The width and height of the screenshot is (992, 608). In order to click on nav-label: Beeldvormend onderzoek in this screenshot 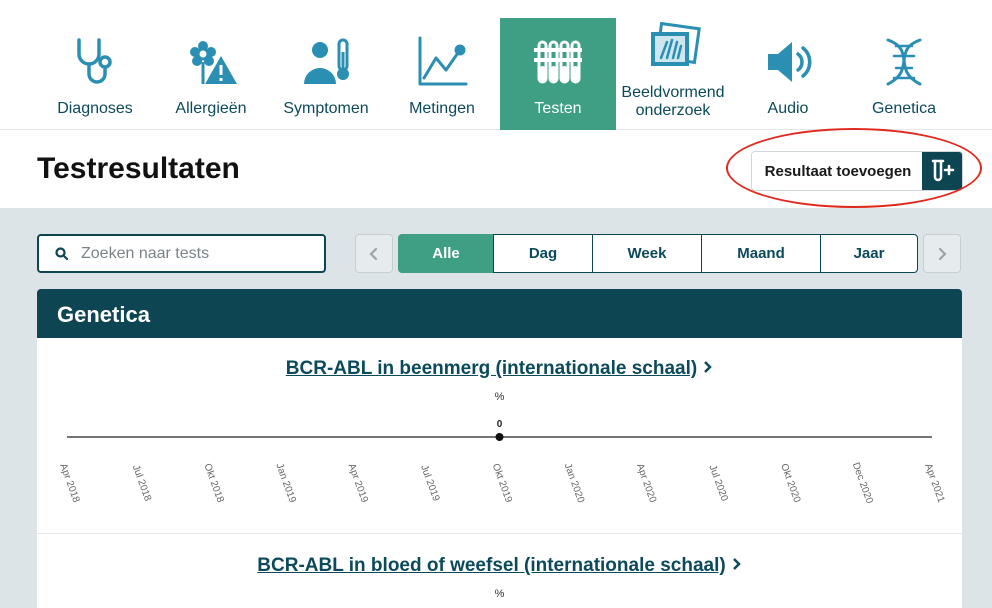, I will do `click(673, 101)`.